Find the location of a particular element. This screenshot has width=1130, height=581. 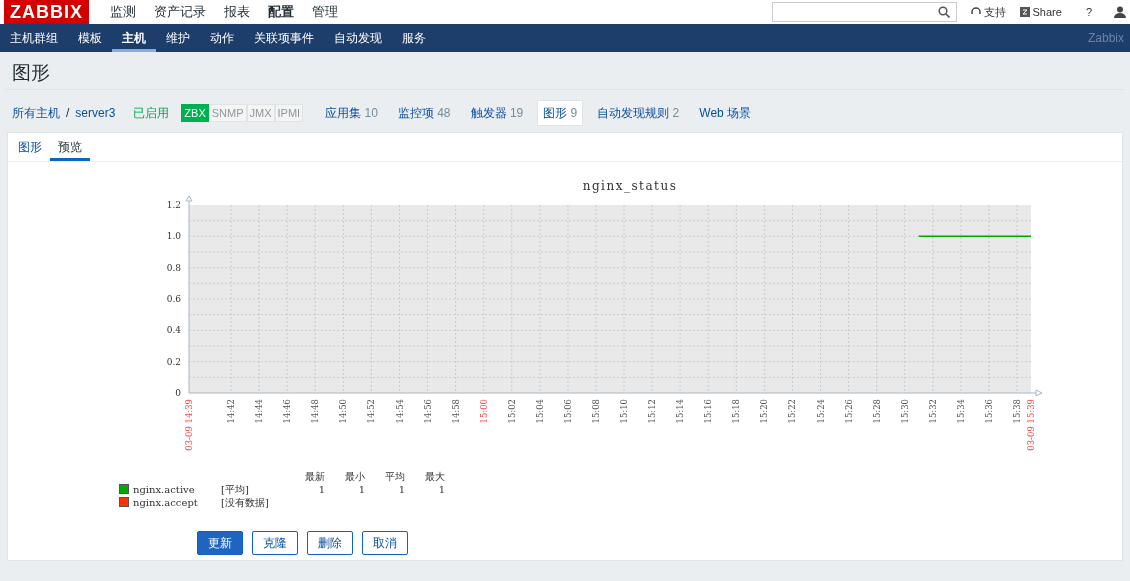

action-button: 克隆 is located at coordinates (275, 542).